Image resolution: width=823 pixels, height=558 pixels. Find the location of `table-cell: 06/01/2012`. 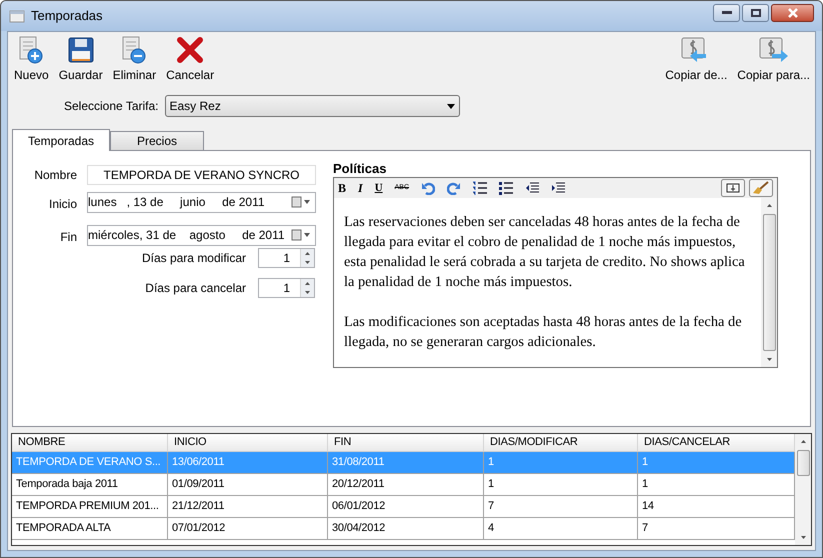

table-cell: 06/01/2012 is located at coordinates (406, 506).